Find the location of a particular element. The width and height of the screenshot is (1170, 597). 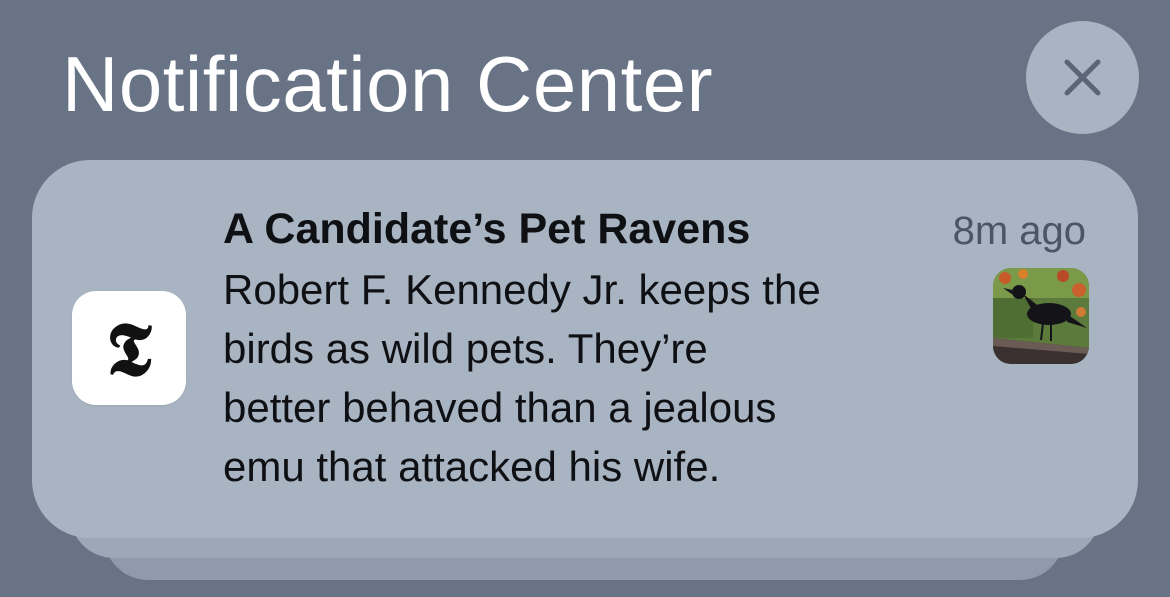

close-icon is located at coordinates (1082, 77).